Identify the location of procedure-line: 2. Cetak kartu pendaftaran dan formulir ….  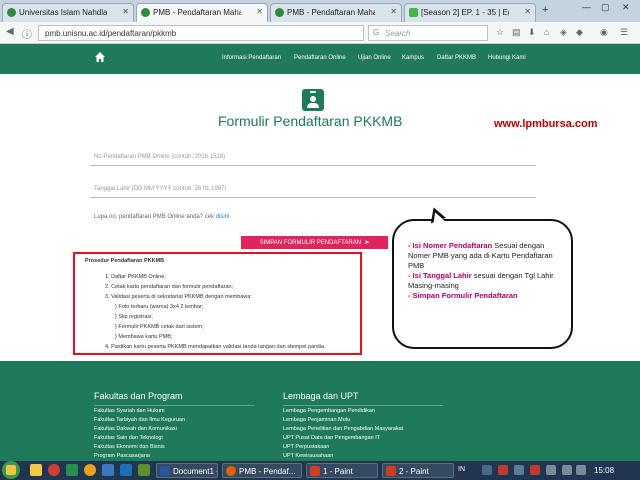
(169, 287).